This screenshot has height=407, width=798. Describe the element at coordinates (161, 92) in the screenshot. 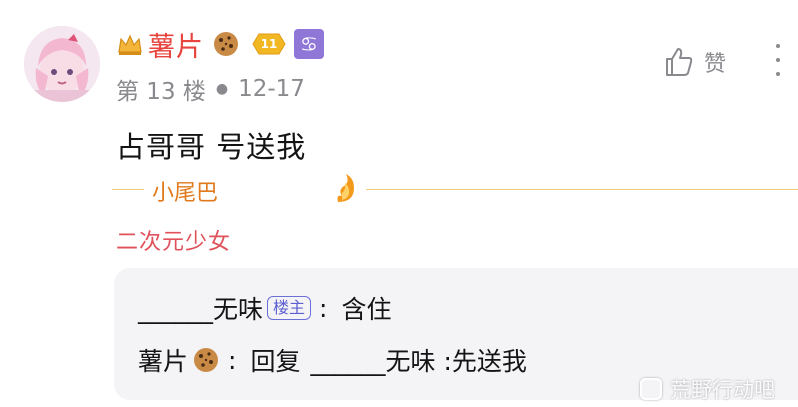

I see `floor-number: 第 13 楼` at that location.